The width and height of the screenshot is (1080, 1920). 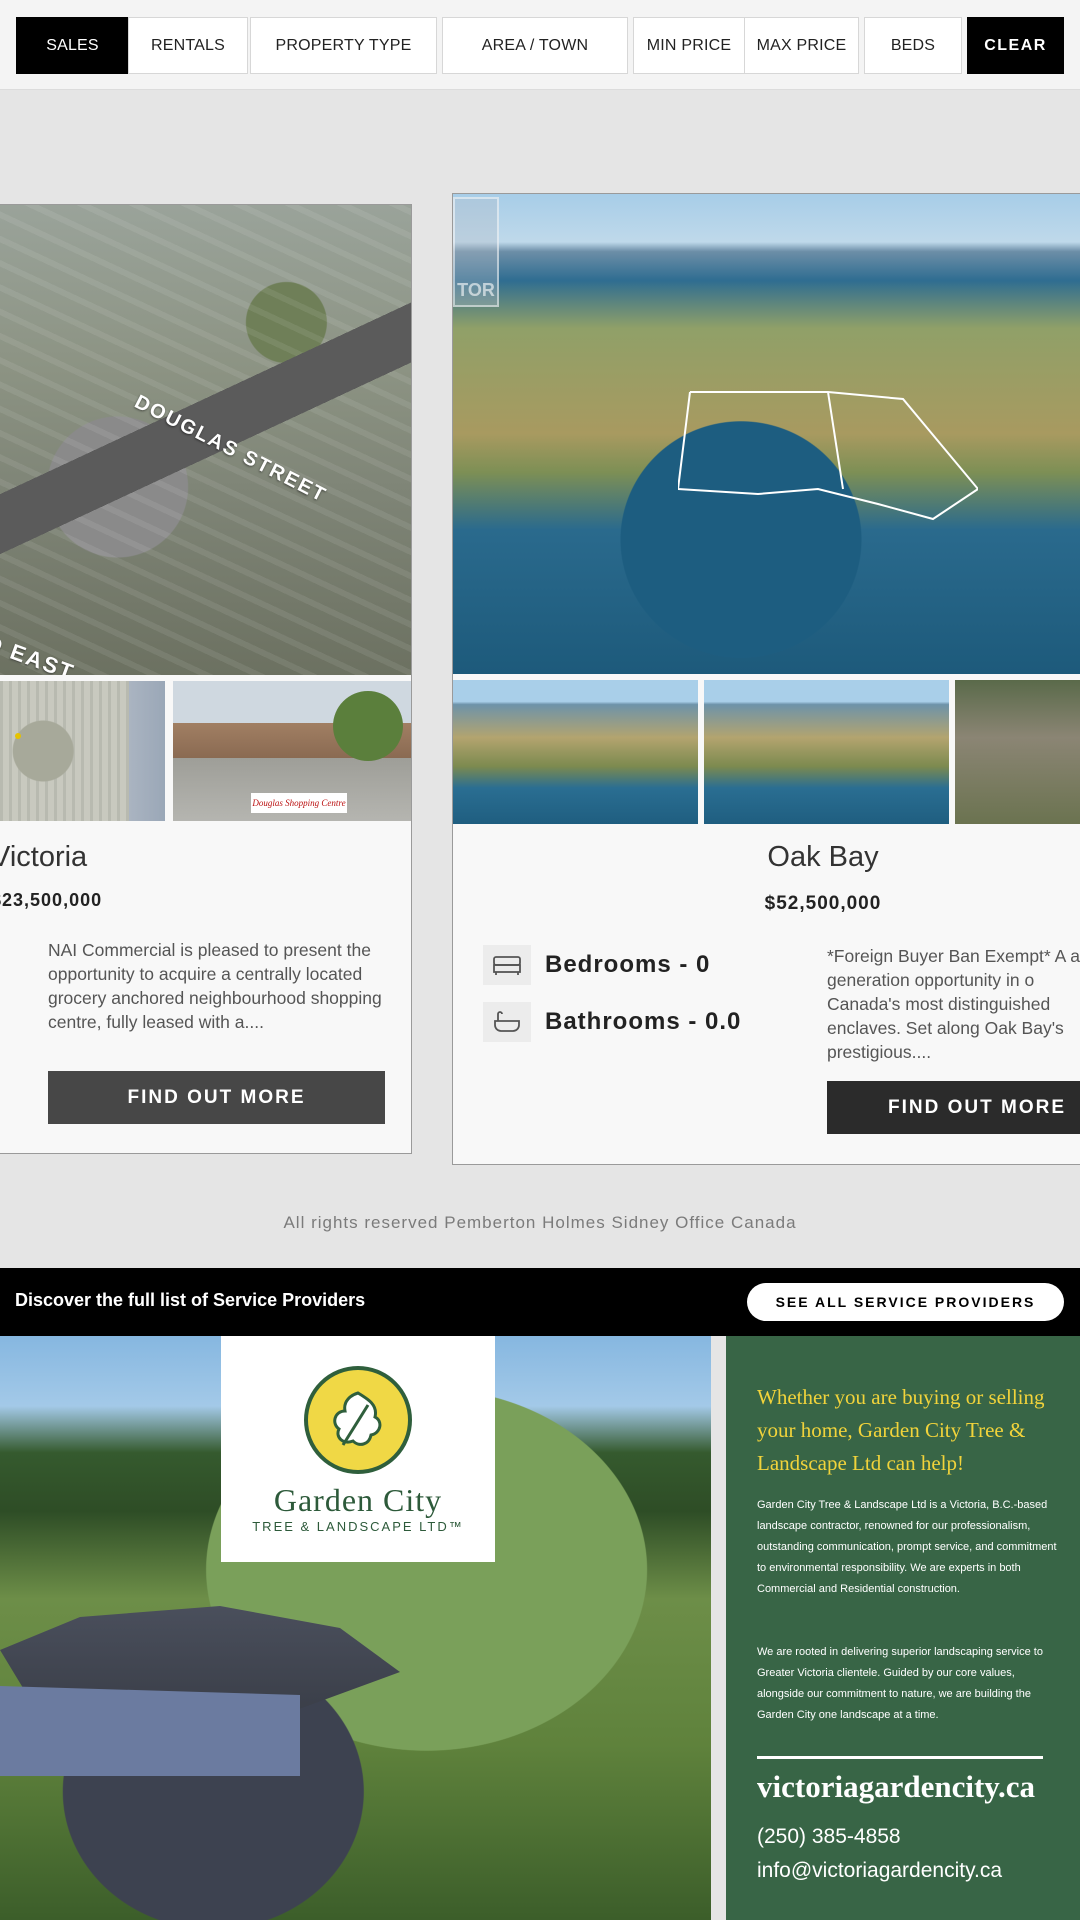 What do you see at coordinates (535, 45) in the screenshot?
I see `area-town-dropdown: AREA / TOWN` at bounding box center [535, 45].